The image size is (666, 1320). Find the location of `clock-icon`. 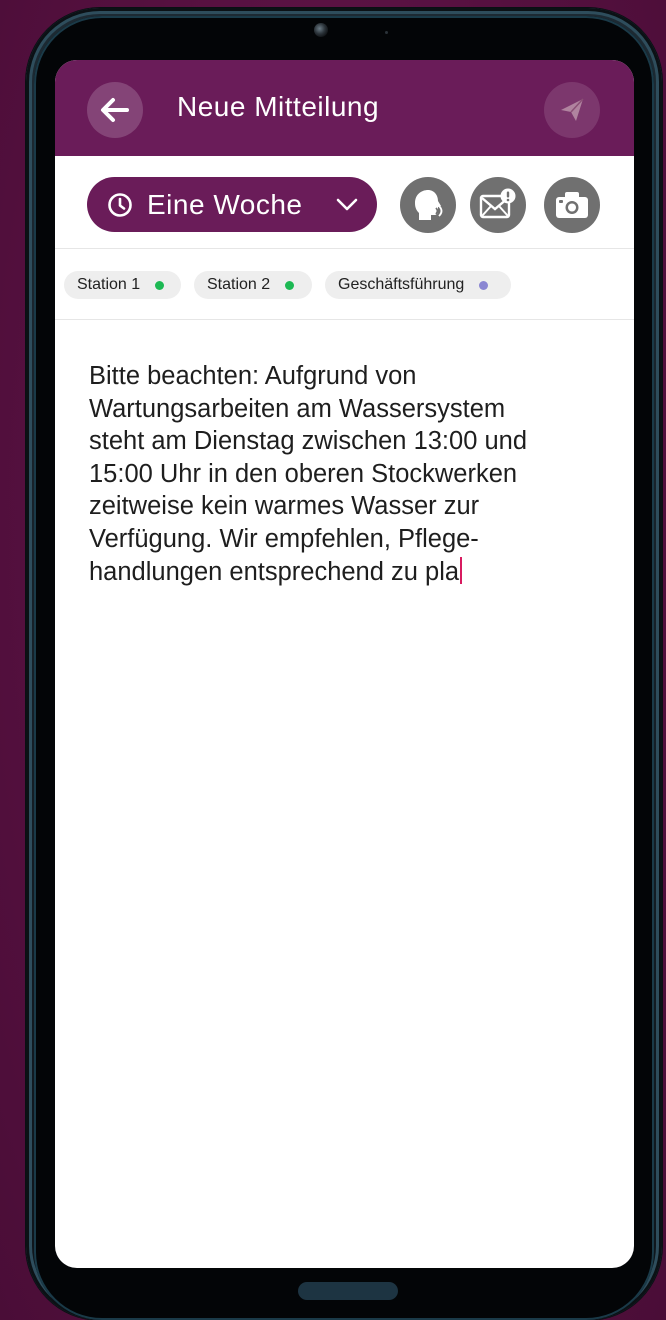

clock-icon is located at coordinates (120, 205).